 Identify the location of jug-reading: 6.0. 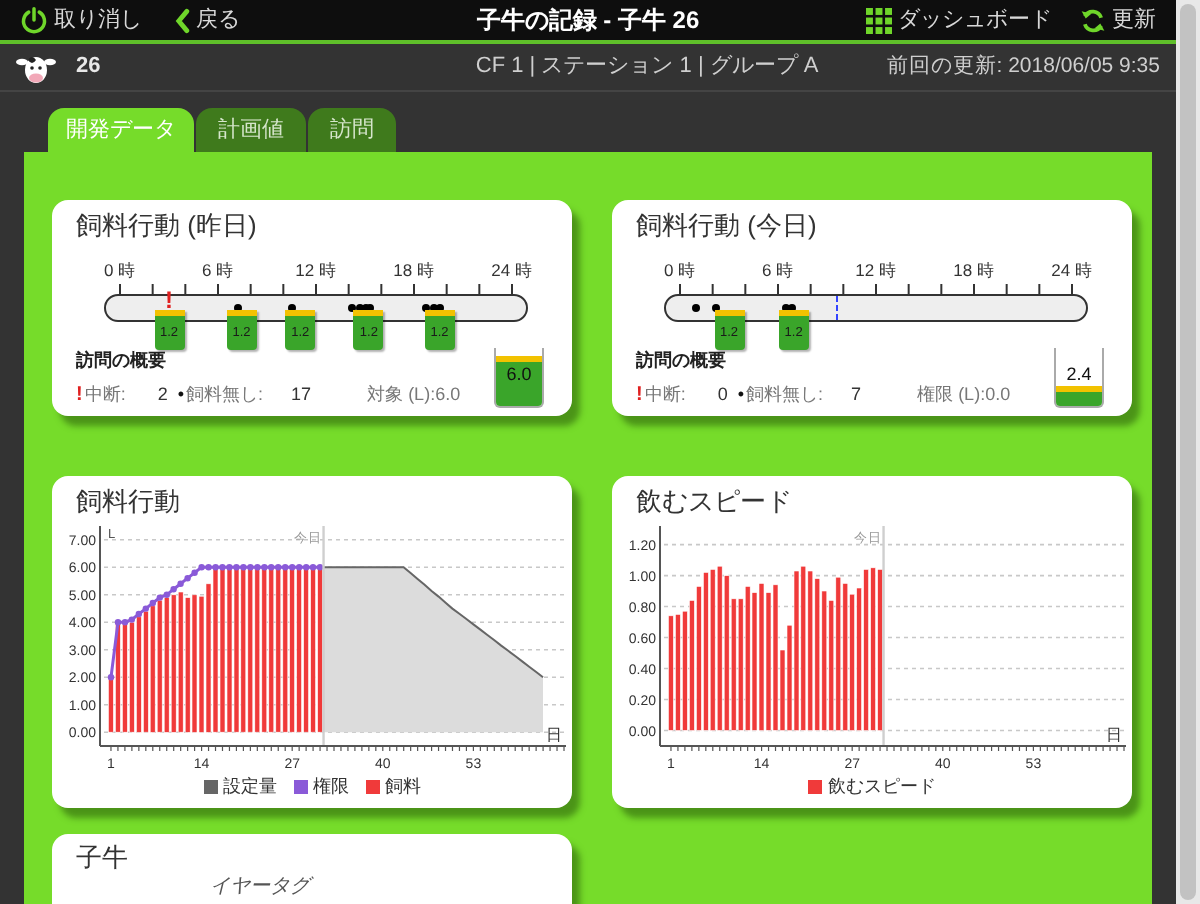
(519, 375).